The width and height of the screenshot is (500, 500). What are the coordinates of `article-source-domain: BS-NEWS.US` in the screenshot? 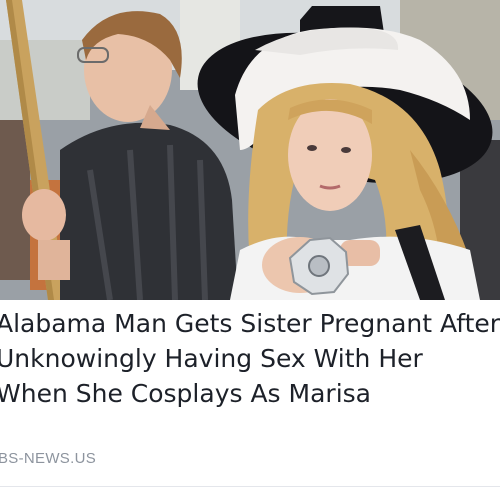 It's located at (48, 458).